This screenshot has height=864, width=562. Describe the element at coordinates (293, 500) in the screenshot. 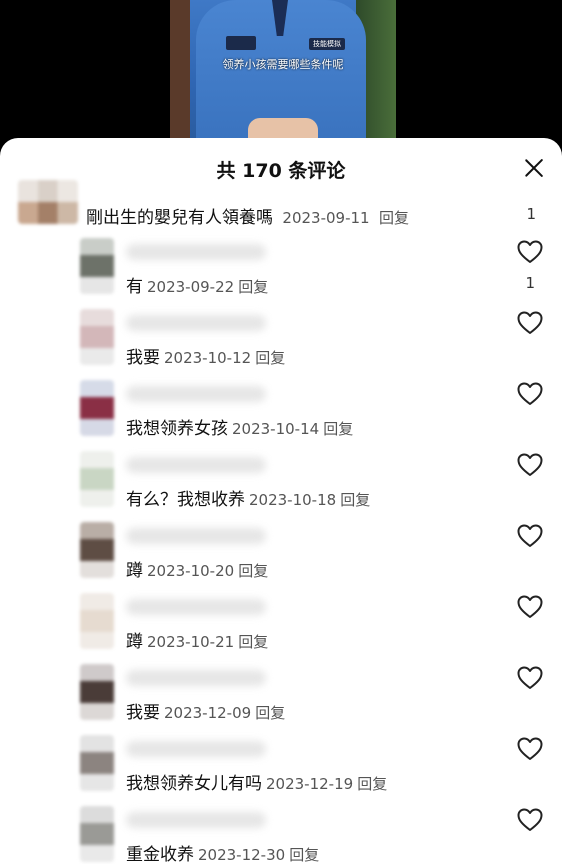

I see `comment-date: 2023-10-18` at that location.